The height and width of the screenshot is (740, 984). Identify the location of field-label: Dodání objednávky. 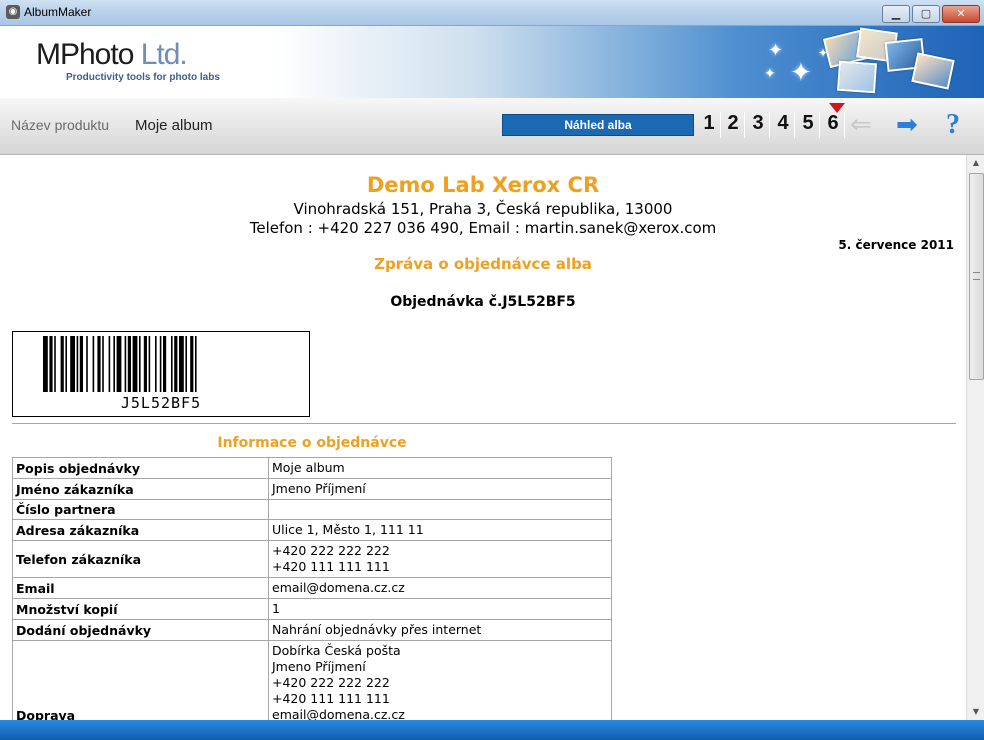
(140, 630).